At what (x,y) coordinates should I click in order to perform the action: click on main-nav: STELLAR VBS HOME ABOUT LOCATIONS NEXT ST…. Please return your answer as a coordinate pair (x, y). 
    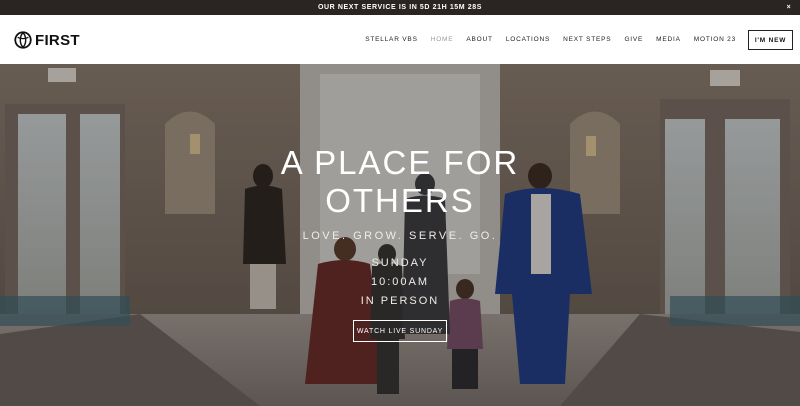
    Looking at the image, I should click on (550, 39).